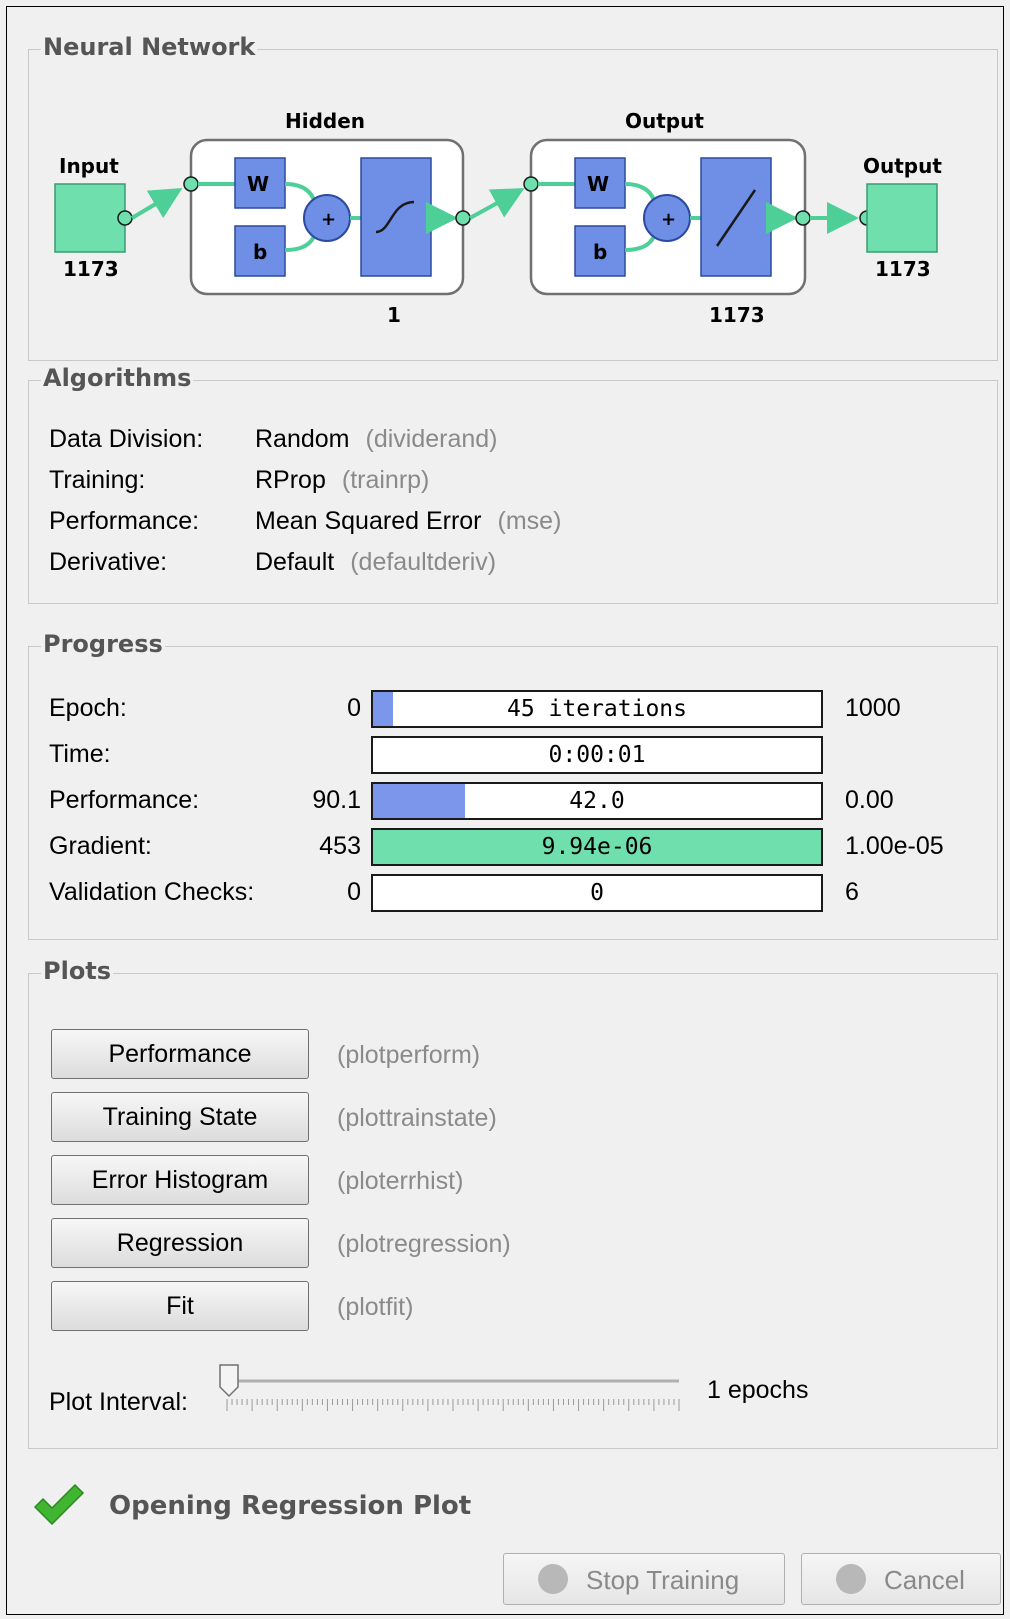 The height and width of the screenshot is (1619, 1010). Describe the element at coordinates (325, 121) in the screenshot. I see `hidden-label: Hidden` at that location.